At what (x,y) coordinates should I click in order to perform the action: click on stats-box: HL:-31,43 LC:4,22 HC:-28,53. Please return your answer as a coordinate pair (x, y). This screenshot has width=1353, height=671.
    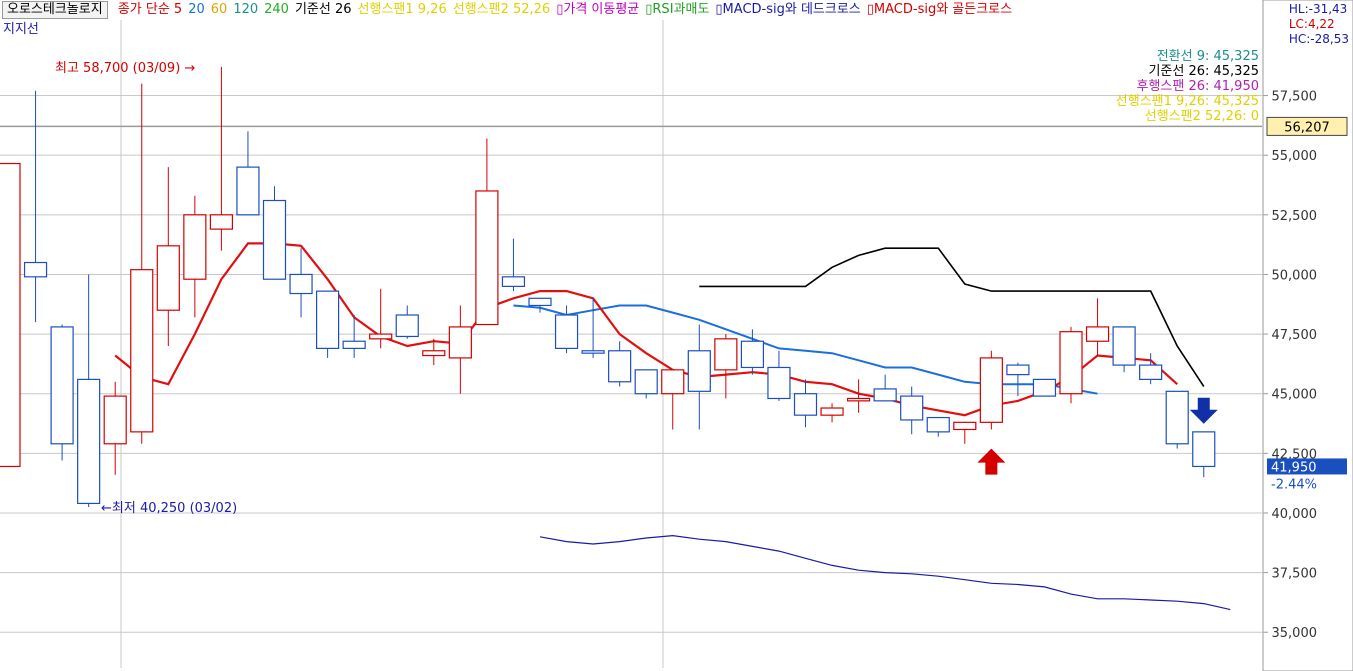
    Looking at the image, I should click on (1319, 24).